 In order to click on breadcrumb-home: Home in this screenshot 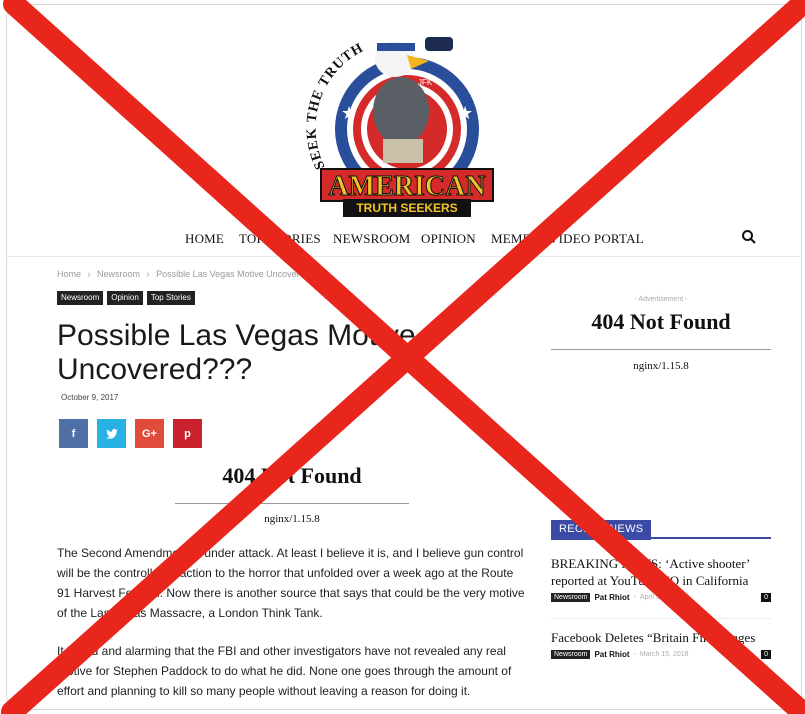, I will do `click(69, 274)`.